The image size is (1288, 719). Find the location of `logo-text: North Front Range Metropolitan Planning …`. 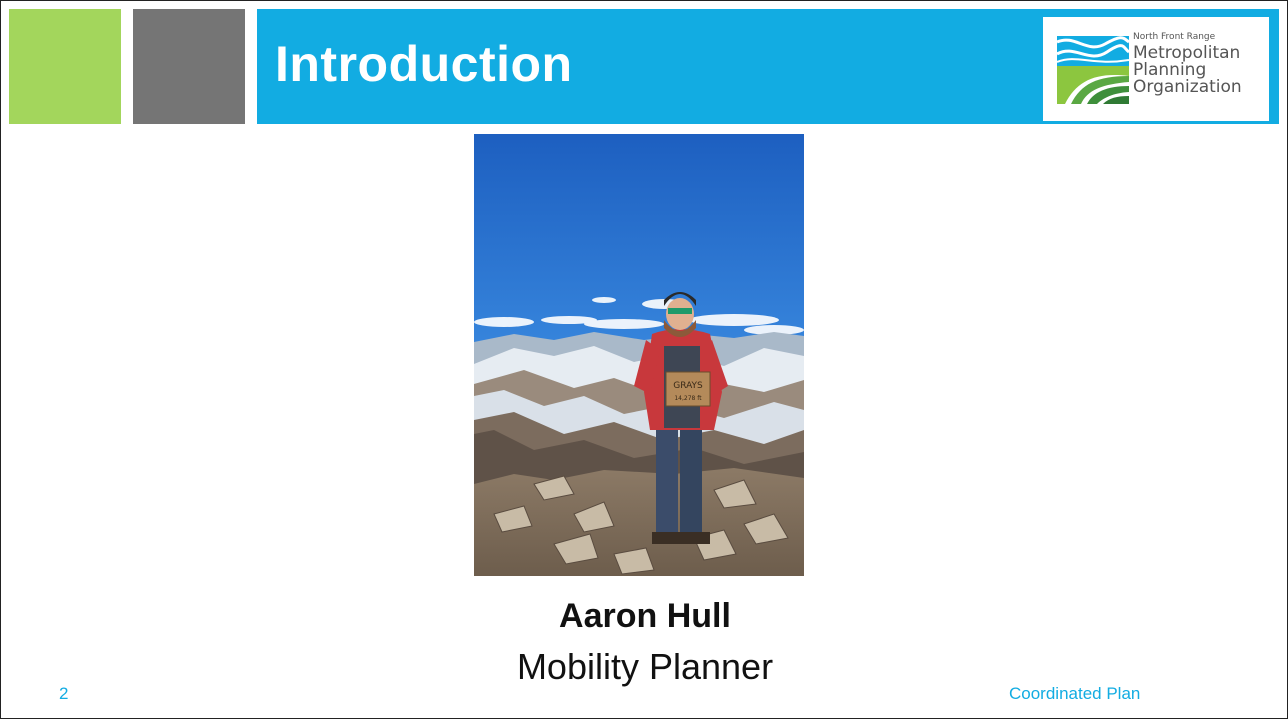

logo-text: North Front Range Metropolitan Planning … is located at coordinates (1187, 64).